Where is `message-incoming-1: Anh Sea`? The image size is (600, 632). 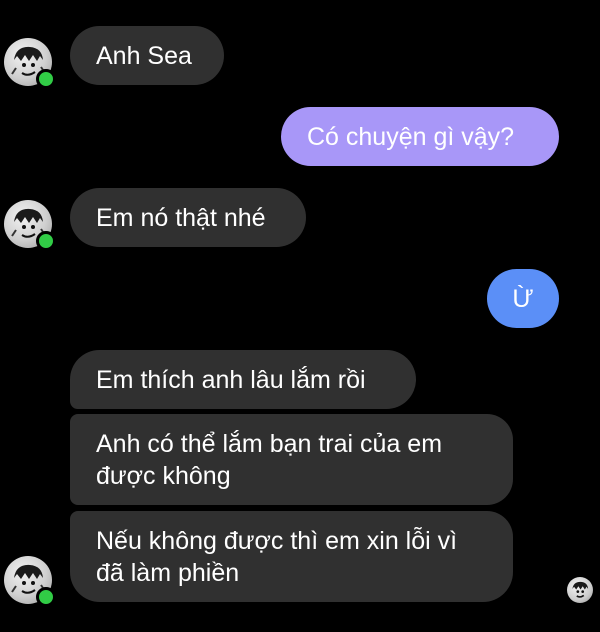
message-incoming-1: Anh Sea is located at coordinates (147, 55).